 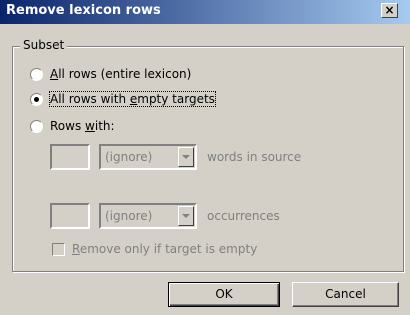 I want to click on remove-only-if-empty-label: Remove only if target is empty, so click(x=165, y=249).